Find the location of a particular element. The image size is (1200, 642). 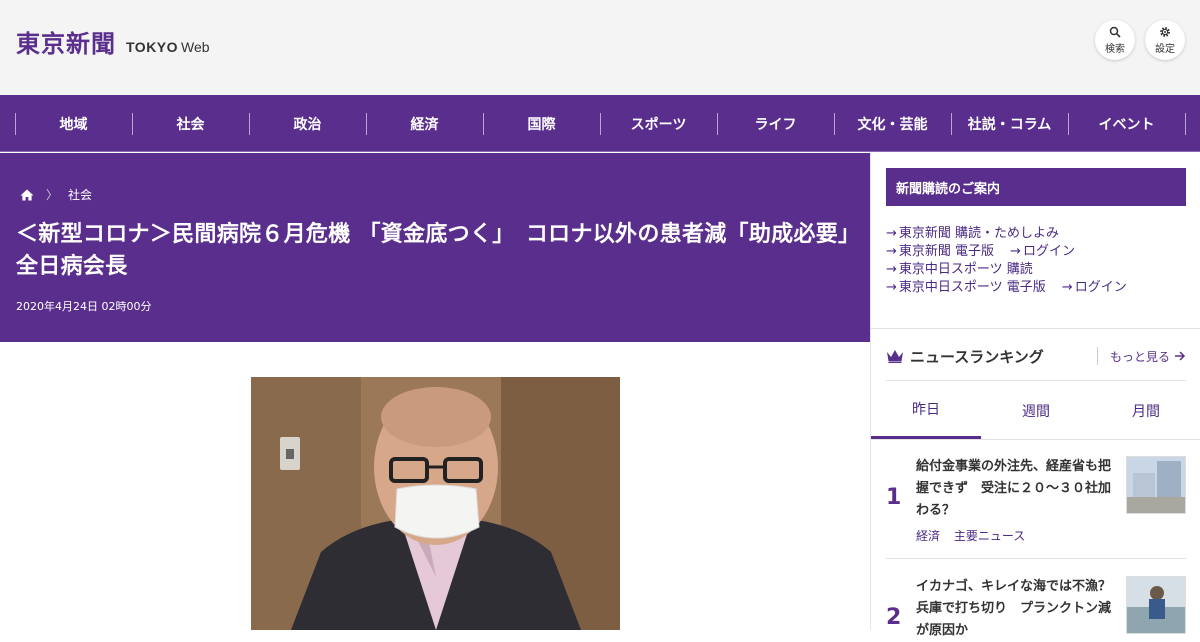

article-photo is located at coordinates (435, 503).